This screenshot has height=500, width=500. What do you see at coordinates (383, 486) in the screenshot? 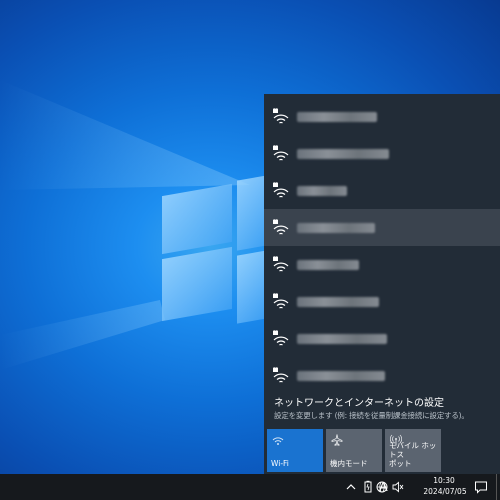
I see `ime-mode-indicator: A` at bounding box center [383, 486].